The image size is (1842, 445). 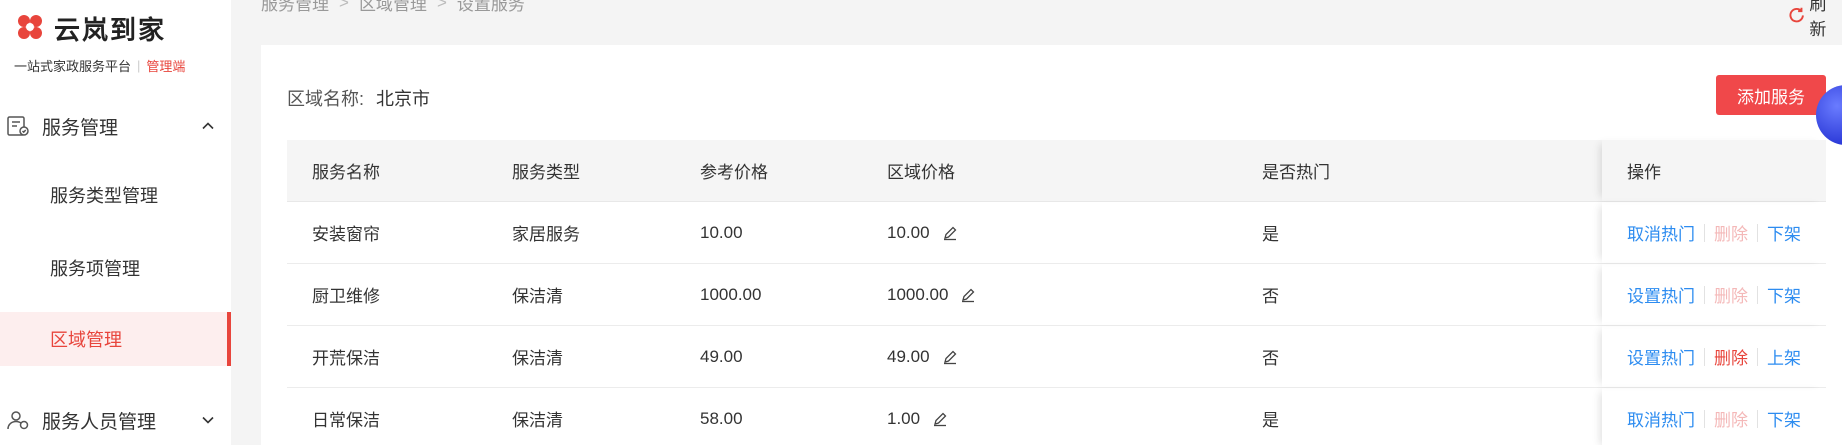 I want to click on sidebar-item-service-items: 服务项管理, so click(x=115, y=268).